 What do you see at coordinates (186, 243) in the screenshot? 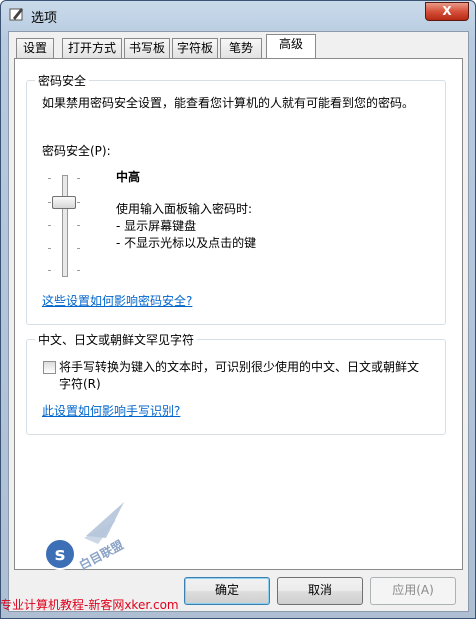
I see `security-detail-item: - 不显示光标以及点击的键` at bounding box center [186, 243].